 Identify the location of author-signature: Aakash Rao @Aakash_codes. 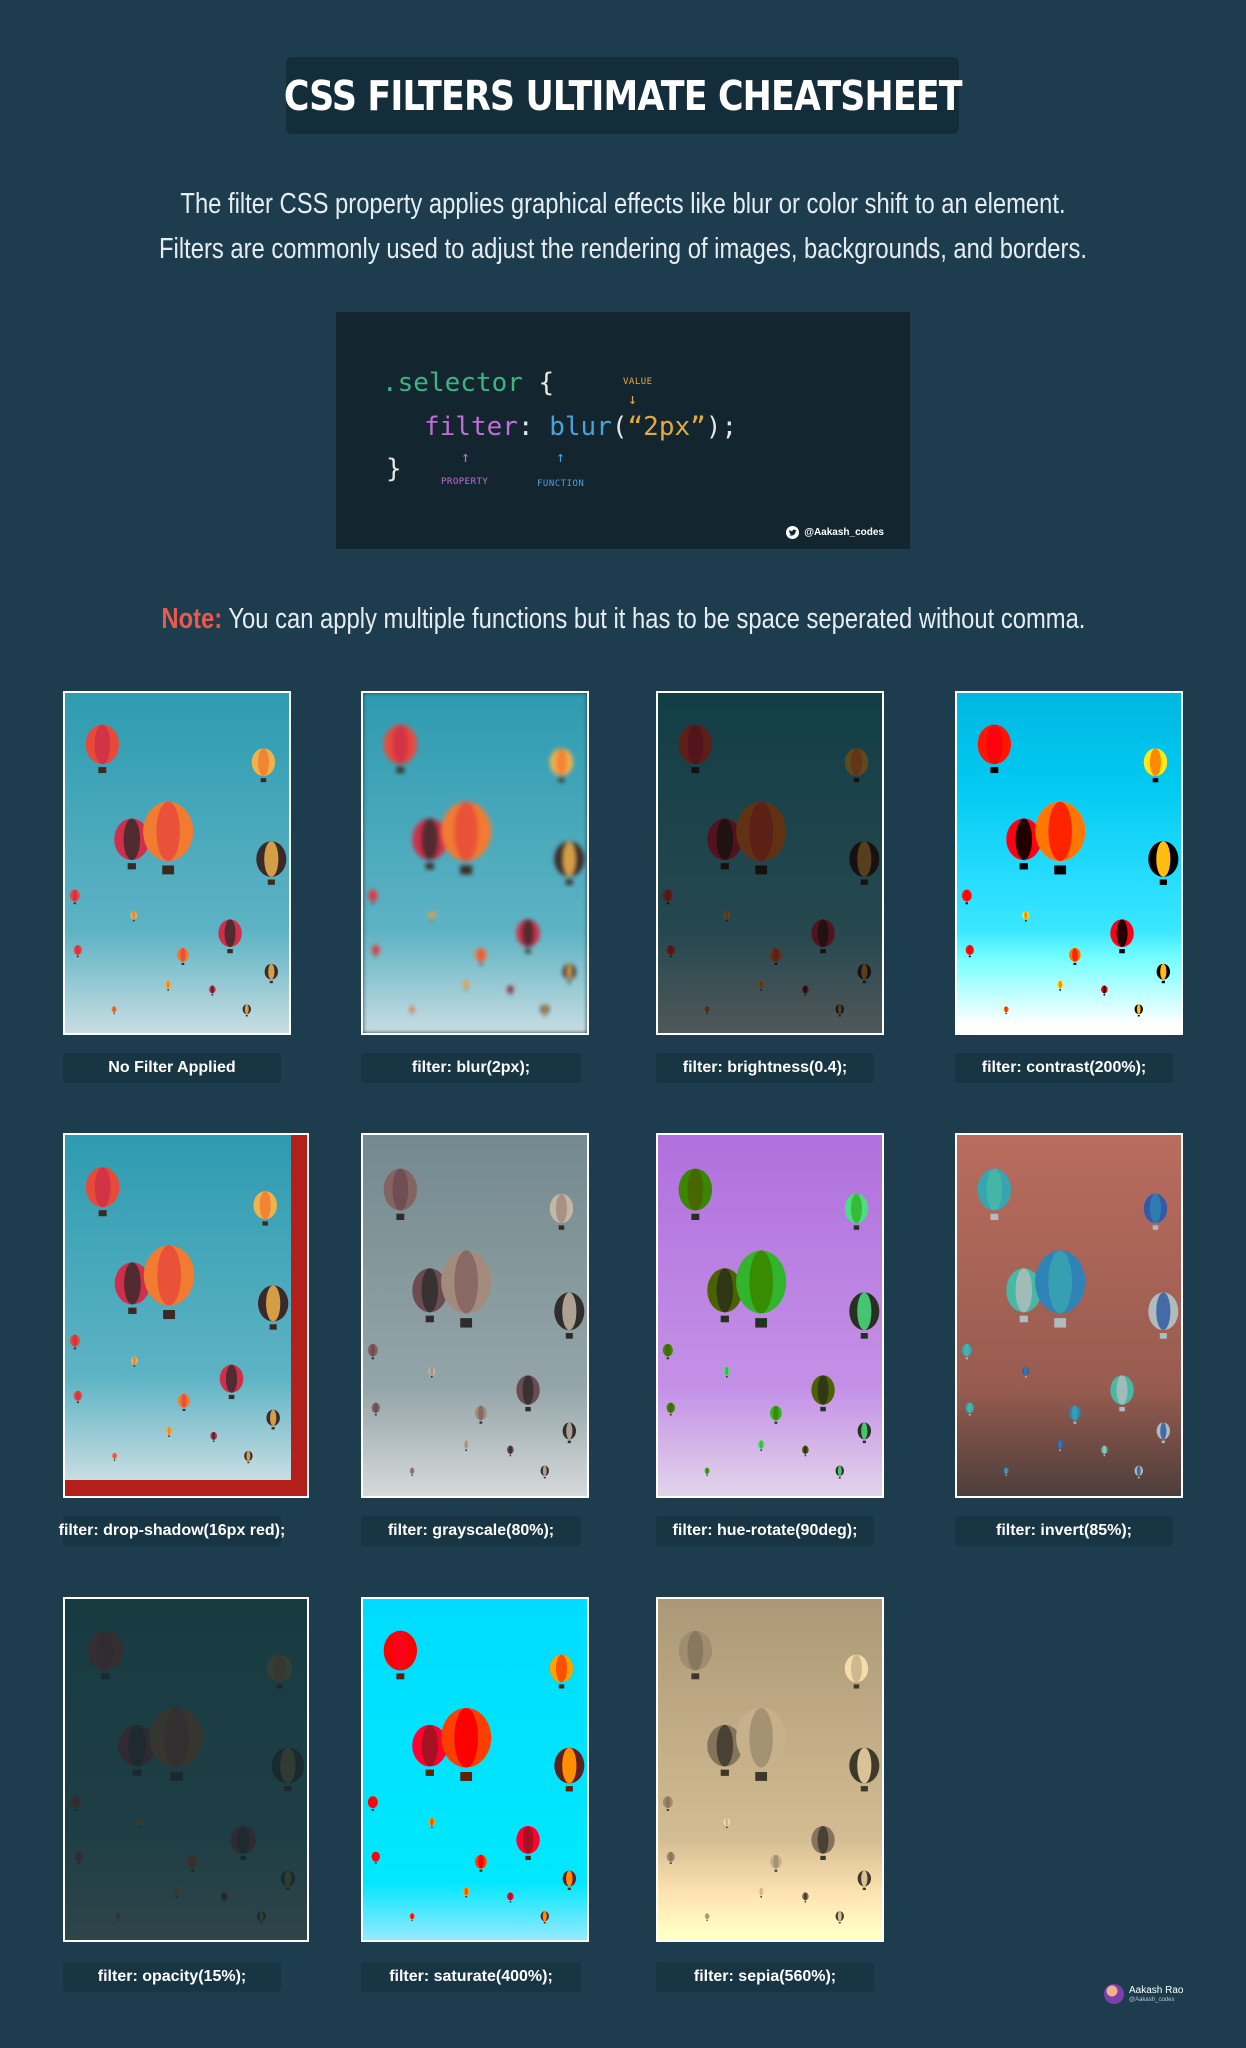
(1143, 1994).